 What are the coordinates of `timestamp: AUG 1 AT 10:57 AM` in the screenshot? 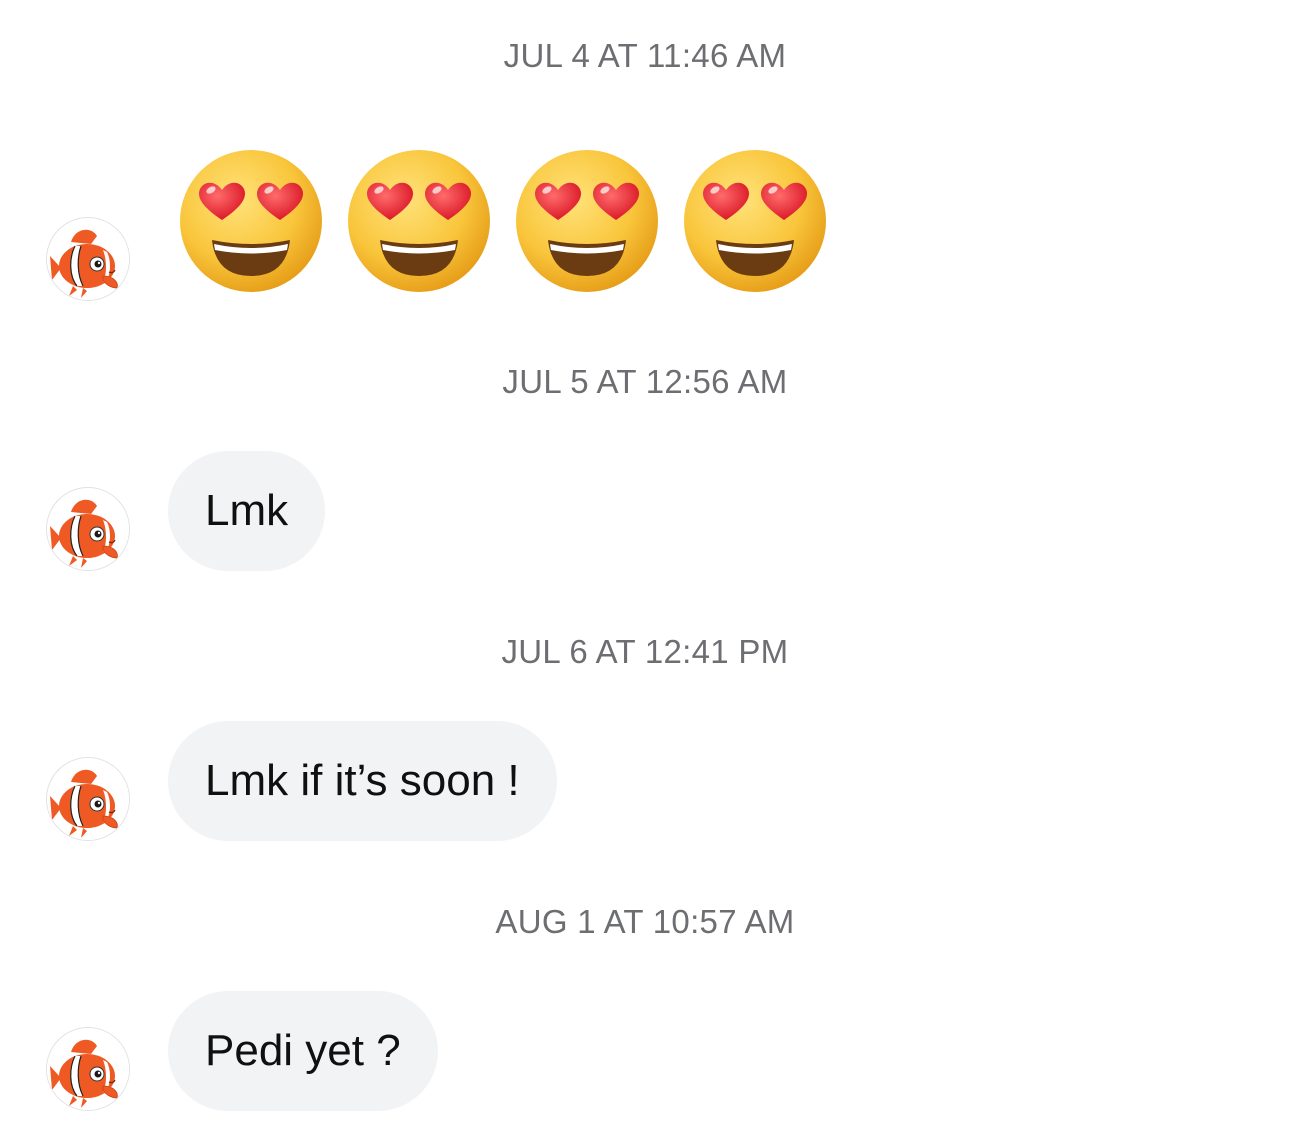 It's located at (645, 921).